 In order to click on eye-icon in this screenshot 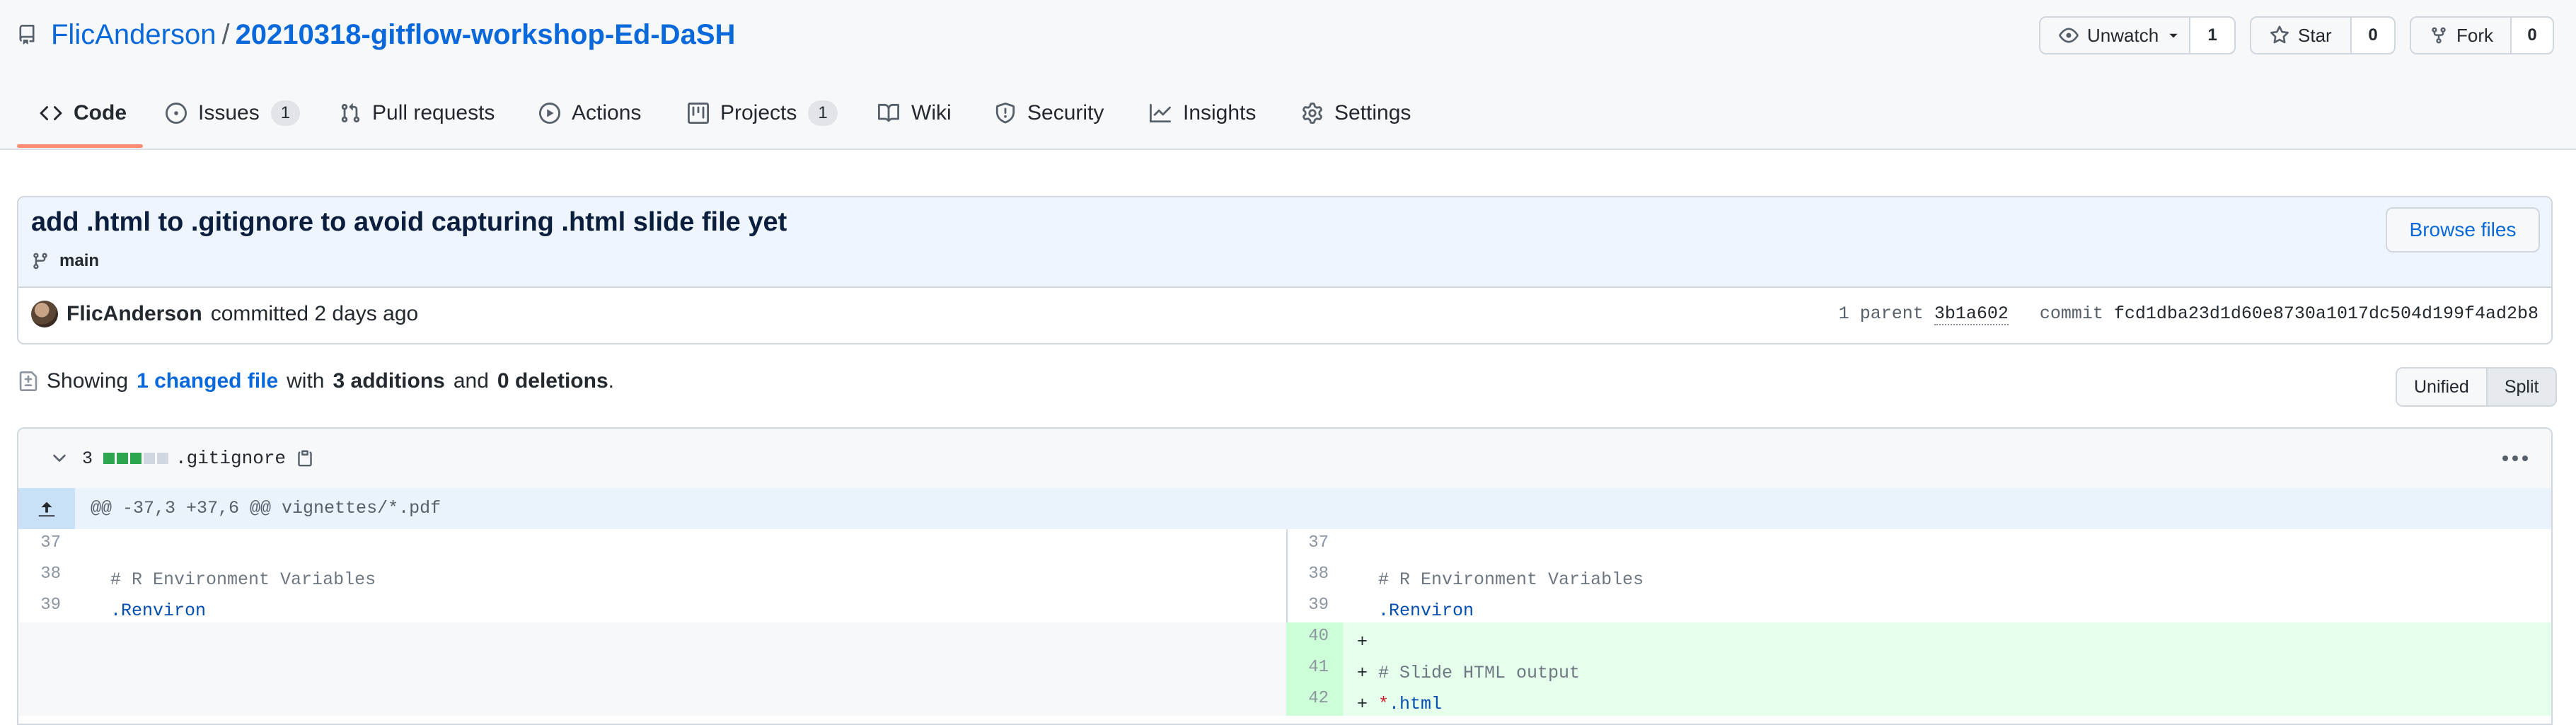, I will do `click(2069, 35)`.